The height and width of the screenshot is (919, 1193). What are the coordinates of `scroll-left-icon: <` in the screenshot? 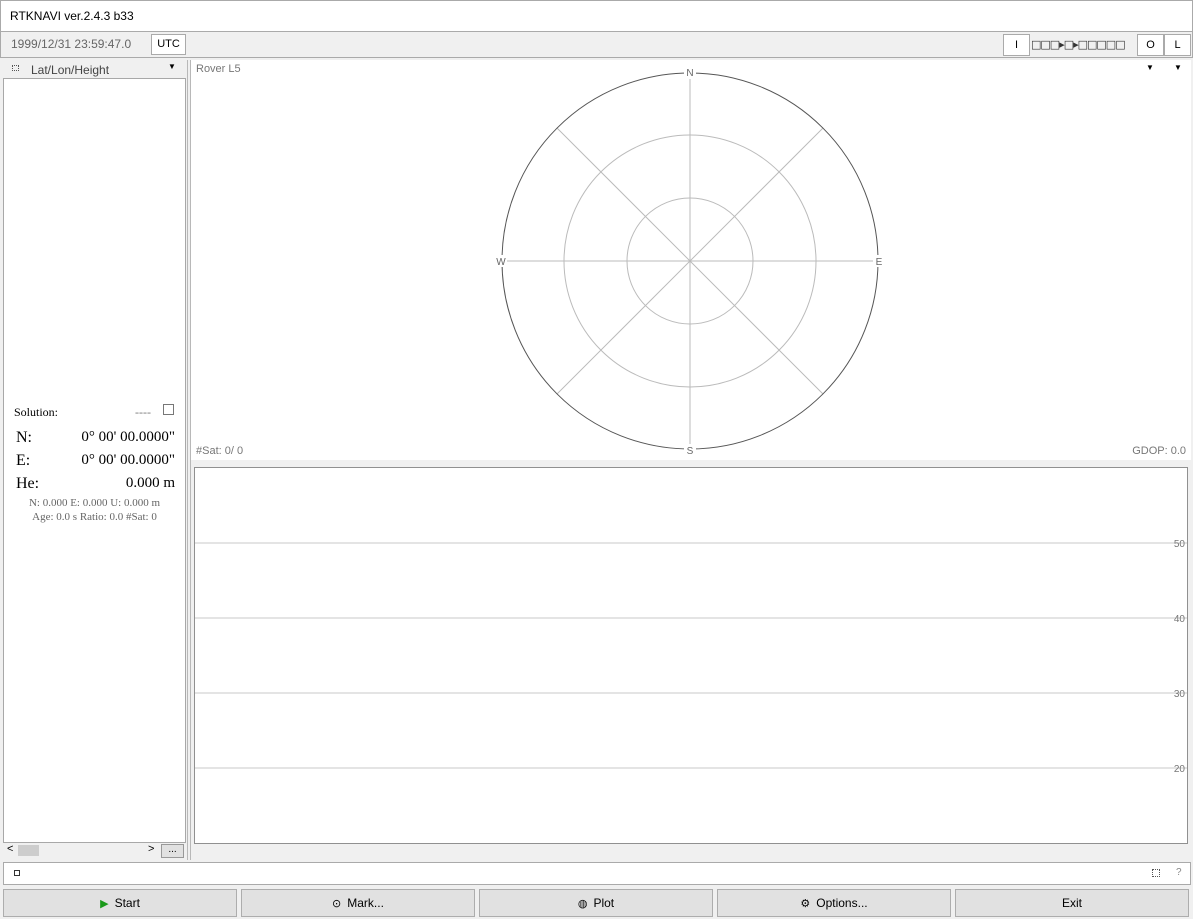 It's located at (10, 849).